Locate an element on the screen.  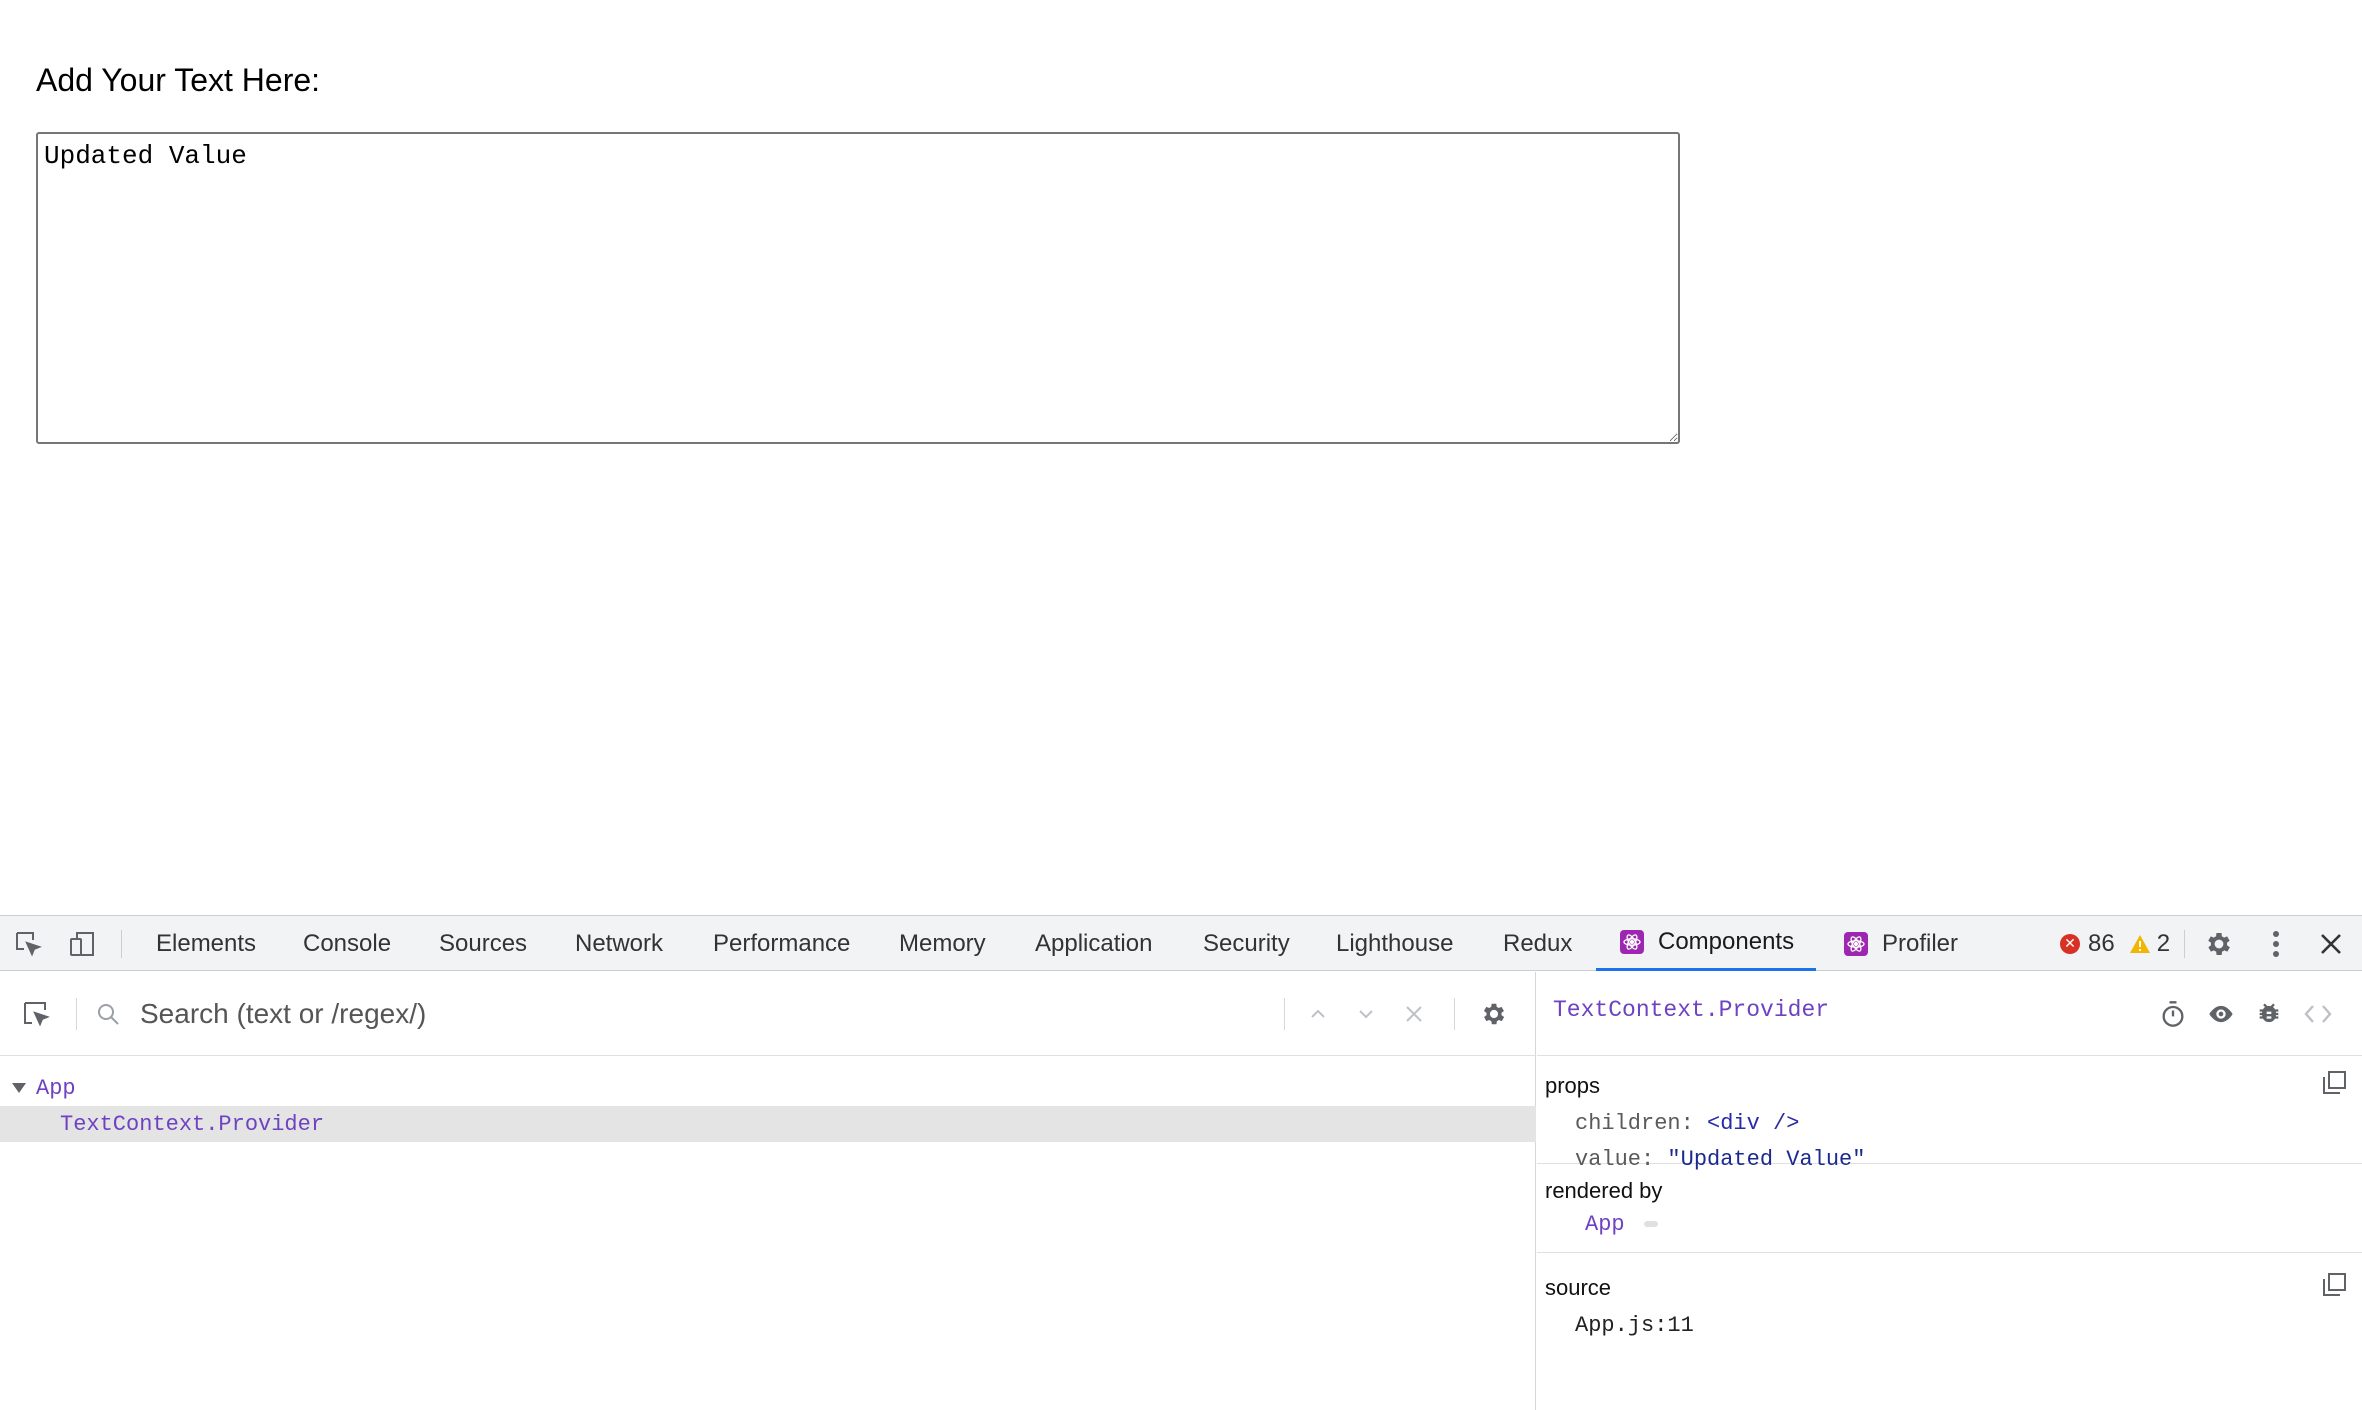
tab-label: Redux is located at coordinates (1538, 943).